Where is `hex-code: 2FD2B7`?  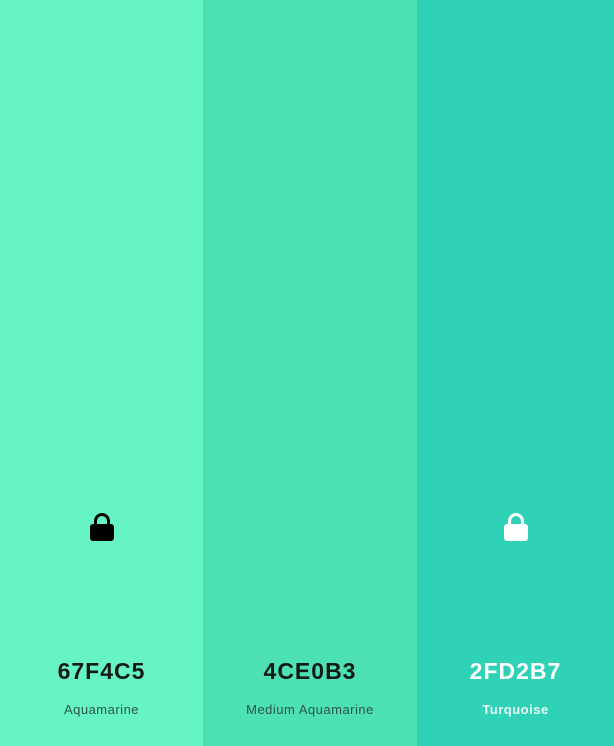
hex-code: 2FD2B7 is located at coordinates (515, 671).